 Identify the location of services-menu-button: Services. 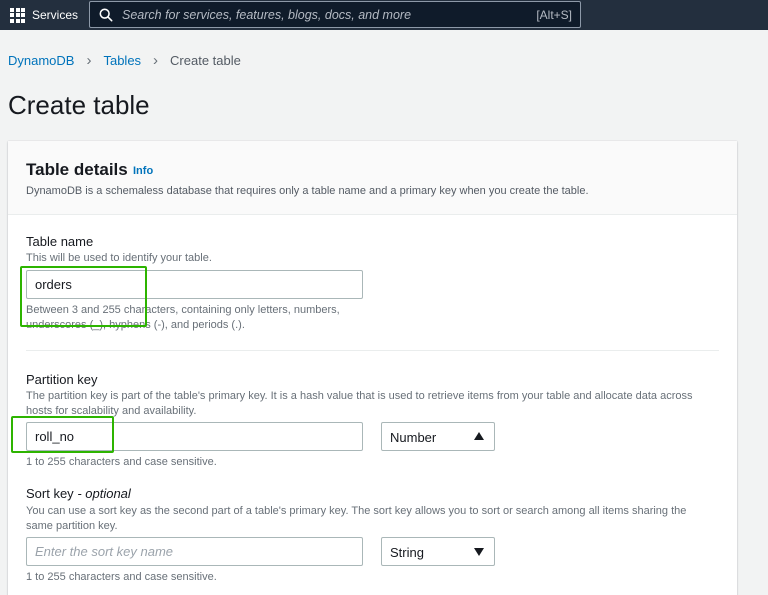
(44, 15).